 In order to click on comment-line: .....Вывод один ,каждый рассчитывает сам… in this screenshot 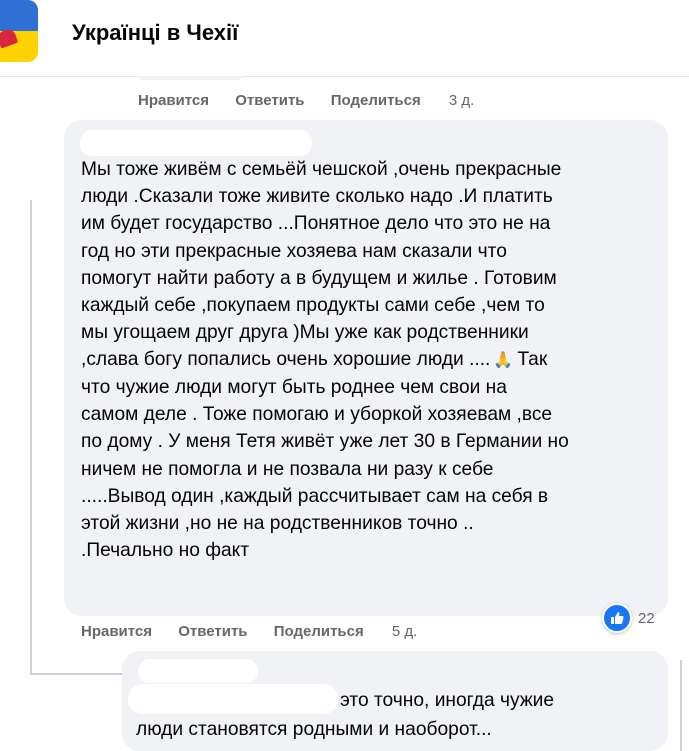, I will do `click(315, 496)`.